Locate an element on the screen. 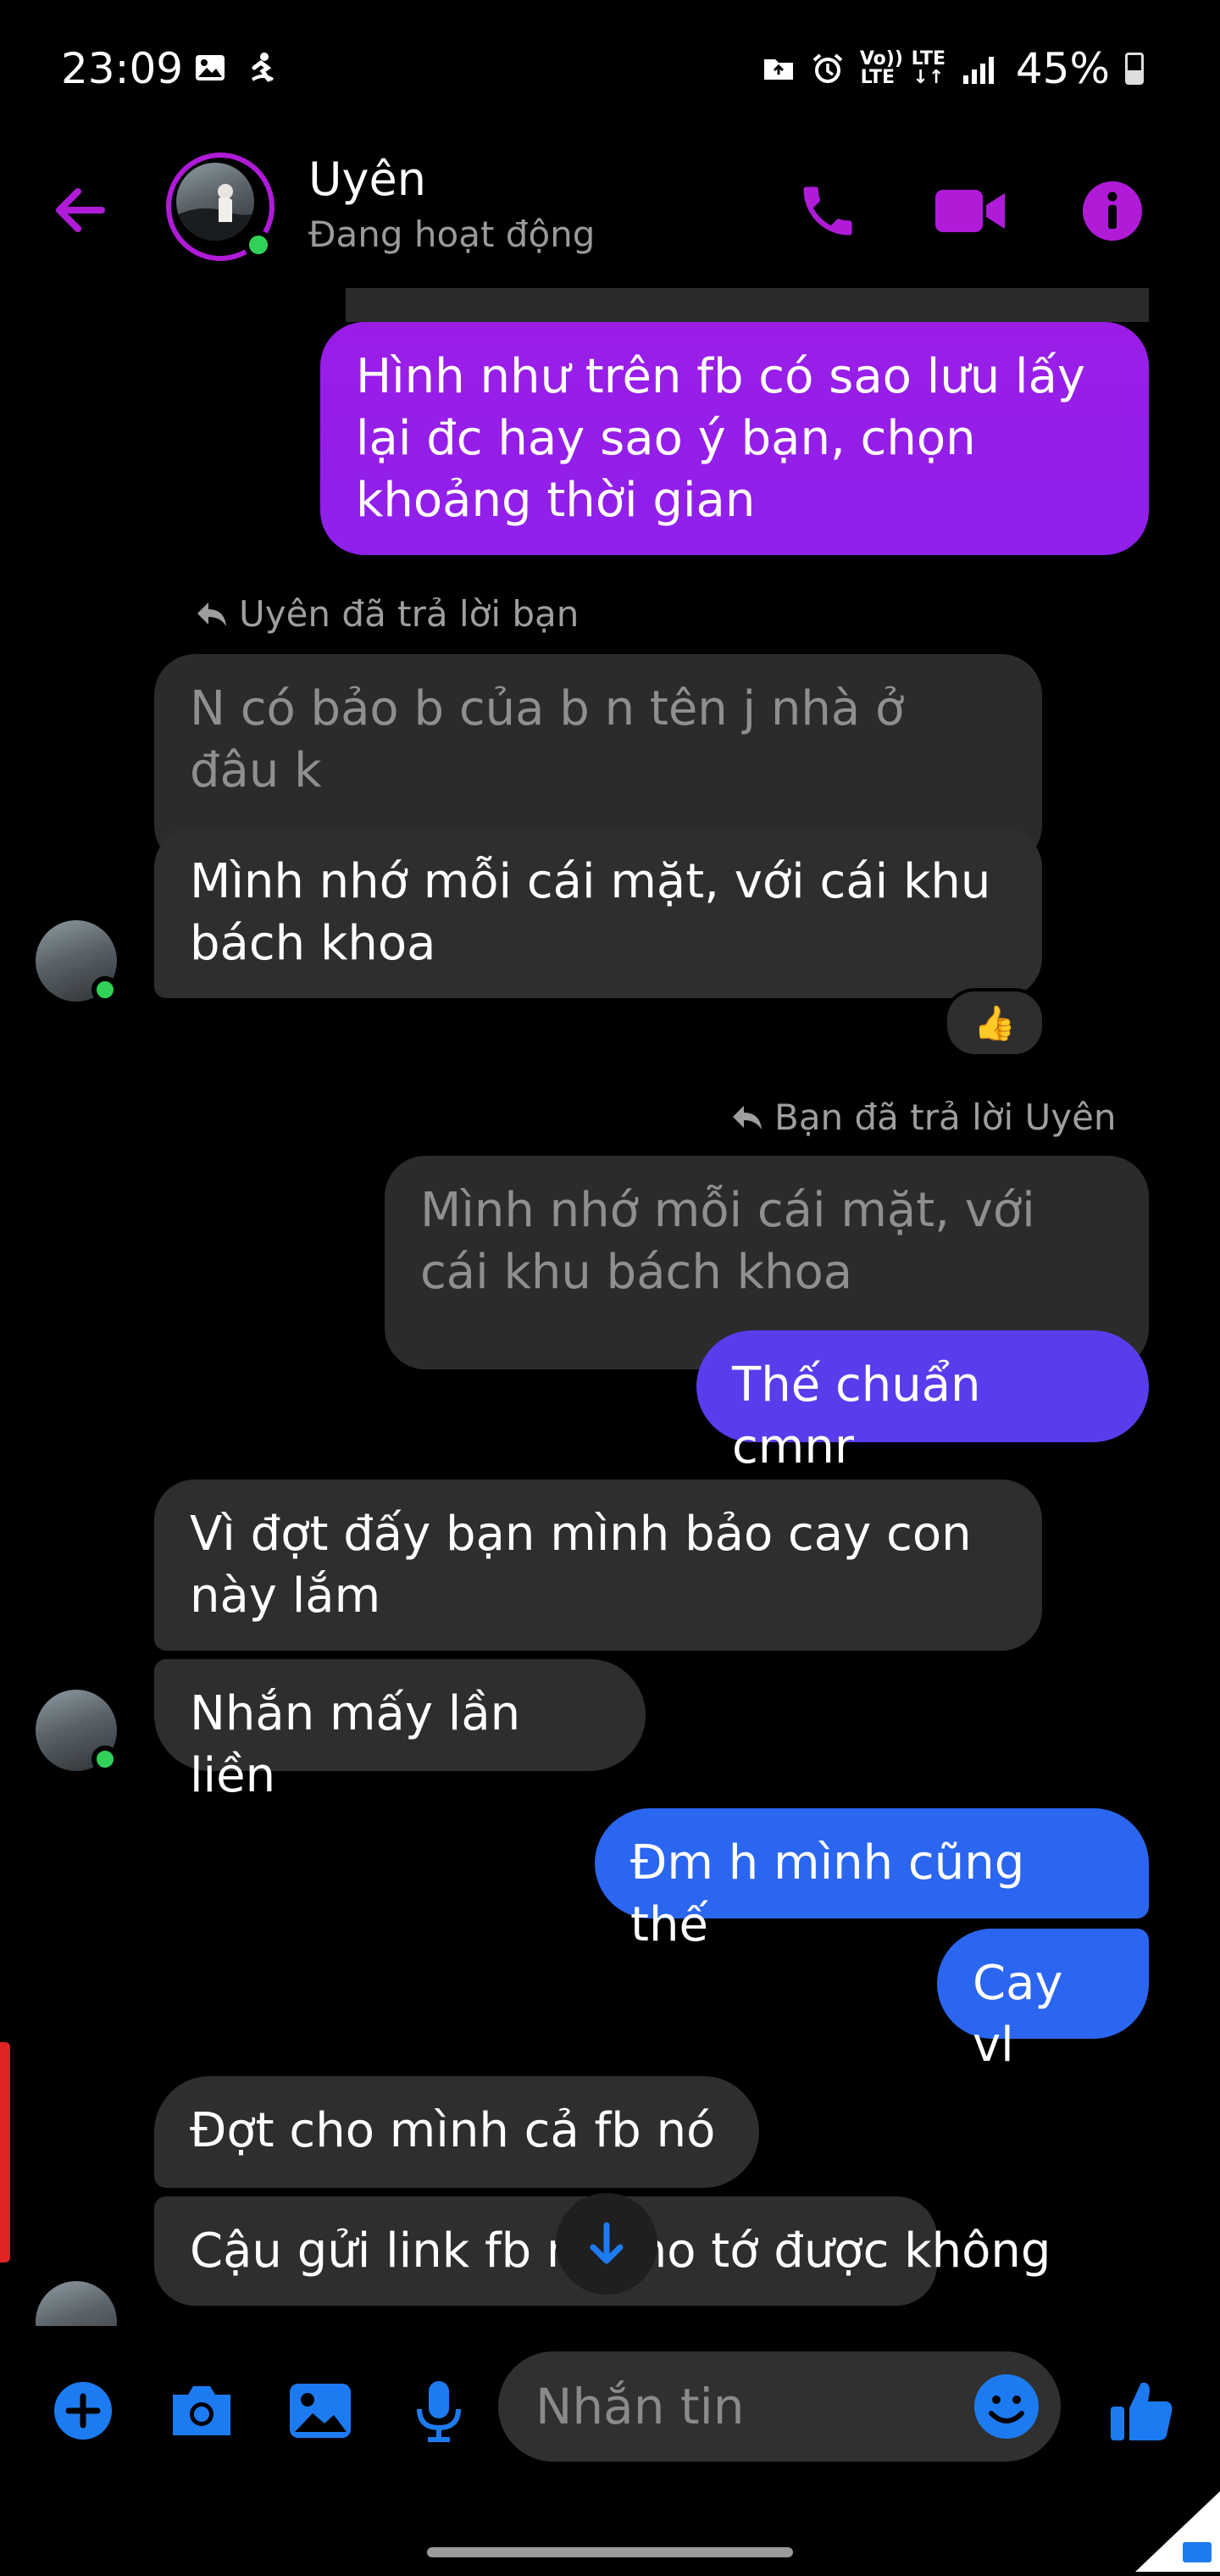 Image resolution: width=1220 pixels, height=2576 pixels. contact-name: Uyên is located at coordinates (367, 179).